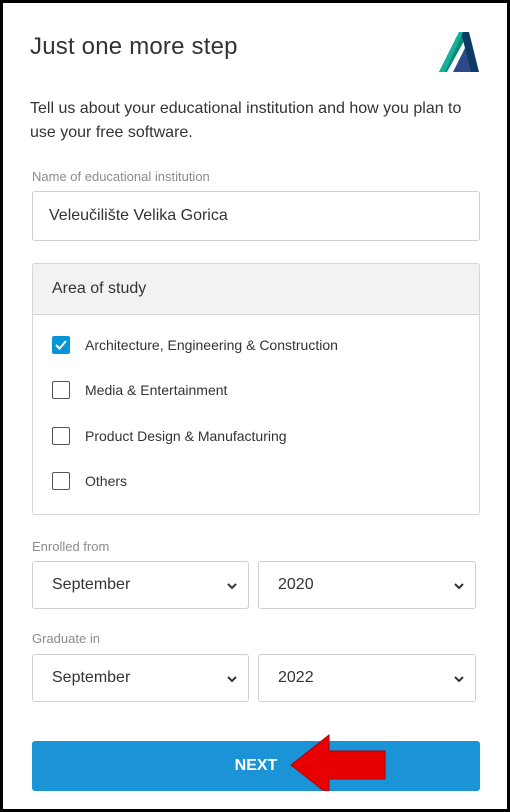 The height and width of the screenshot is (812, 510). I want to click on study-option-label: Architecture, Engineering & Construction, so click(211, 345).